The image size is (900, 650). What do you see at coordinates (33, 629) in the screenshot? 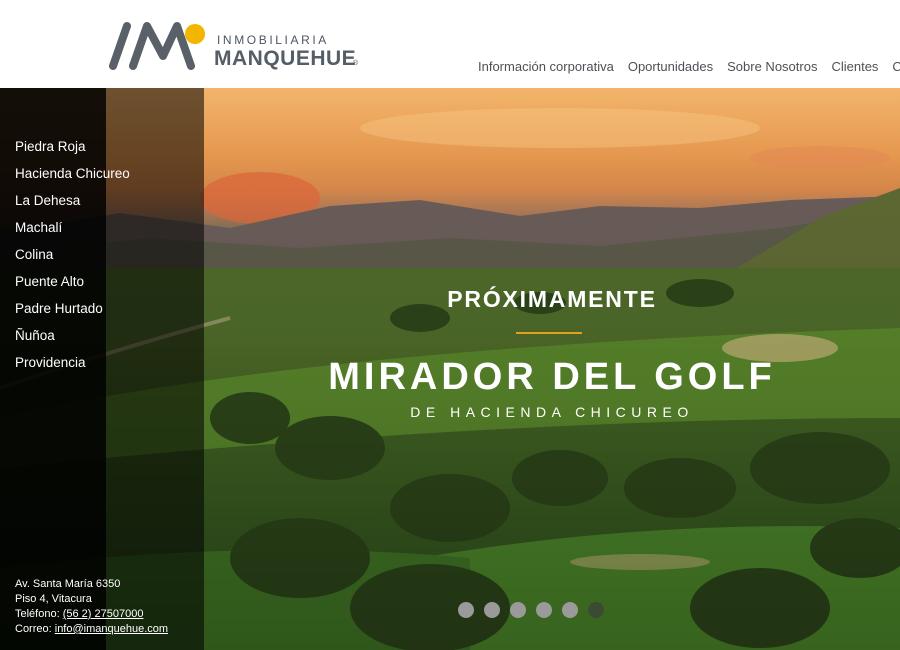
I see `email-label: Correo:` at bounding box center [33, 629].